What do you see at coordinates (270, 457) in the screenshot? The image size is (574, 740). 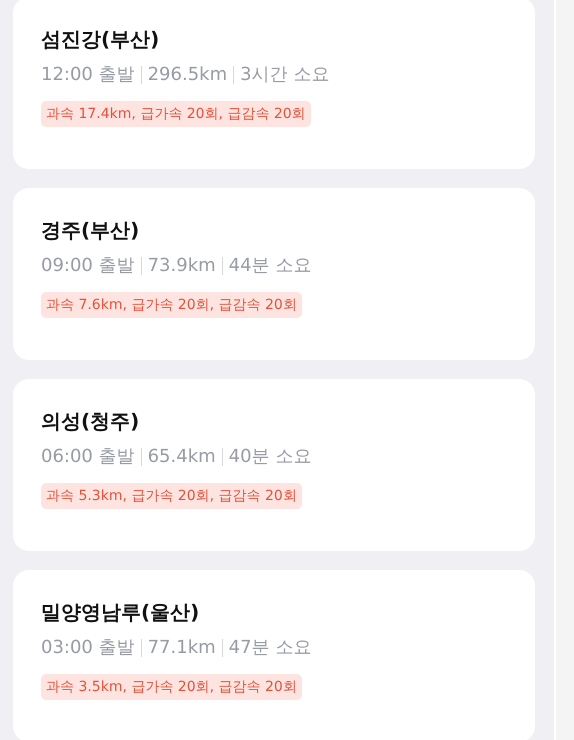 I see `trip-duration: 40분 소요` at bounding box center [270, 457].